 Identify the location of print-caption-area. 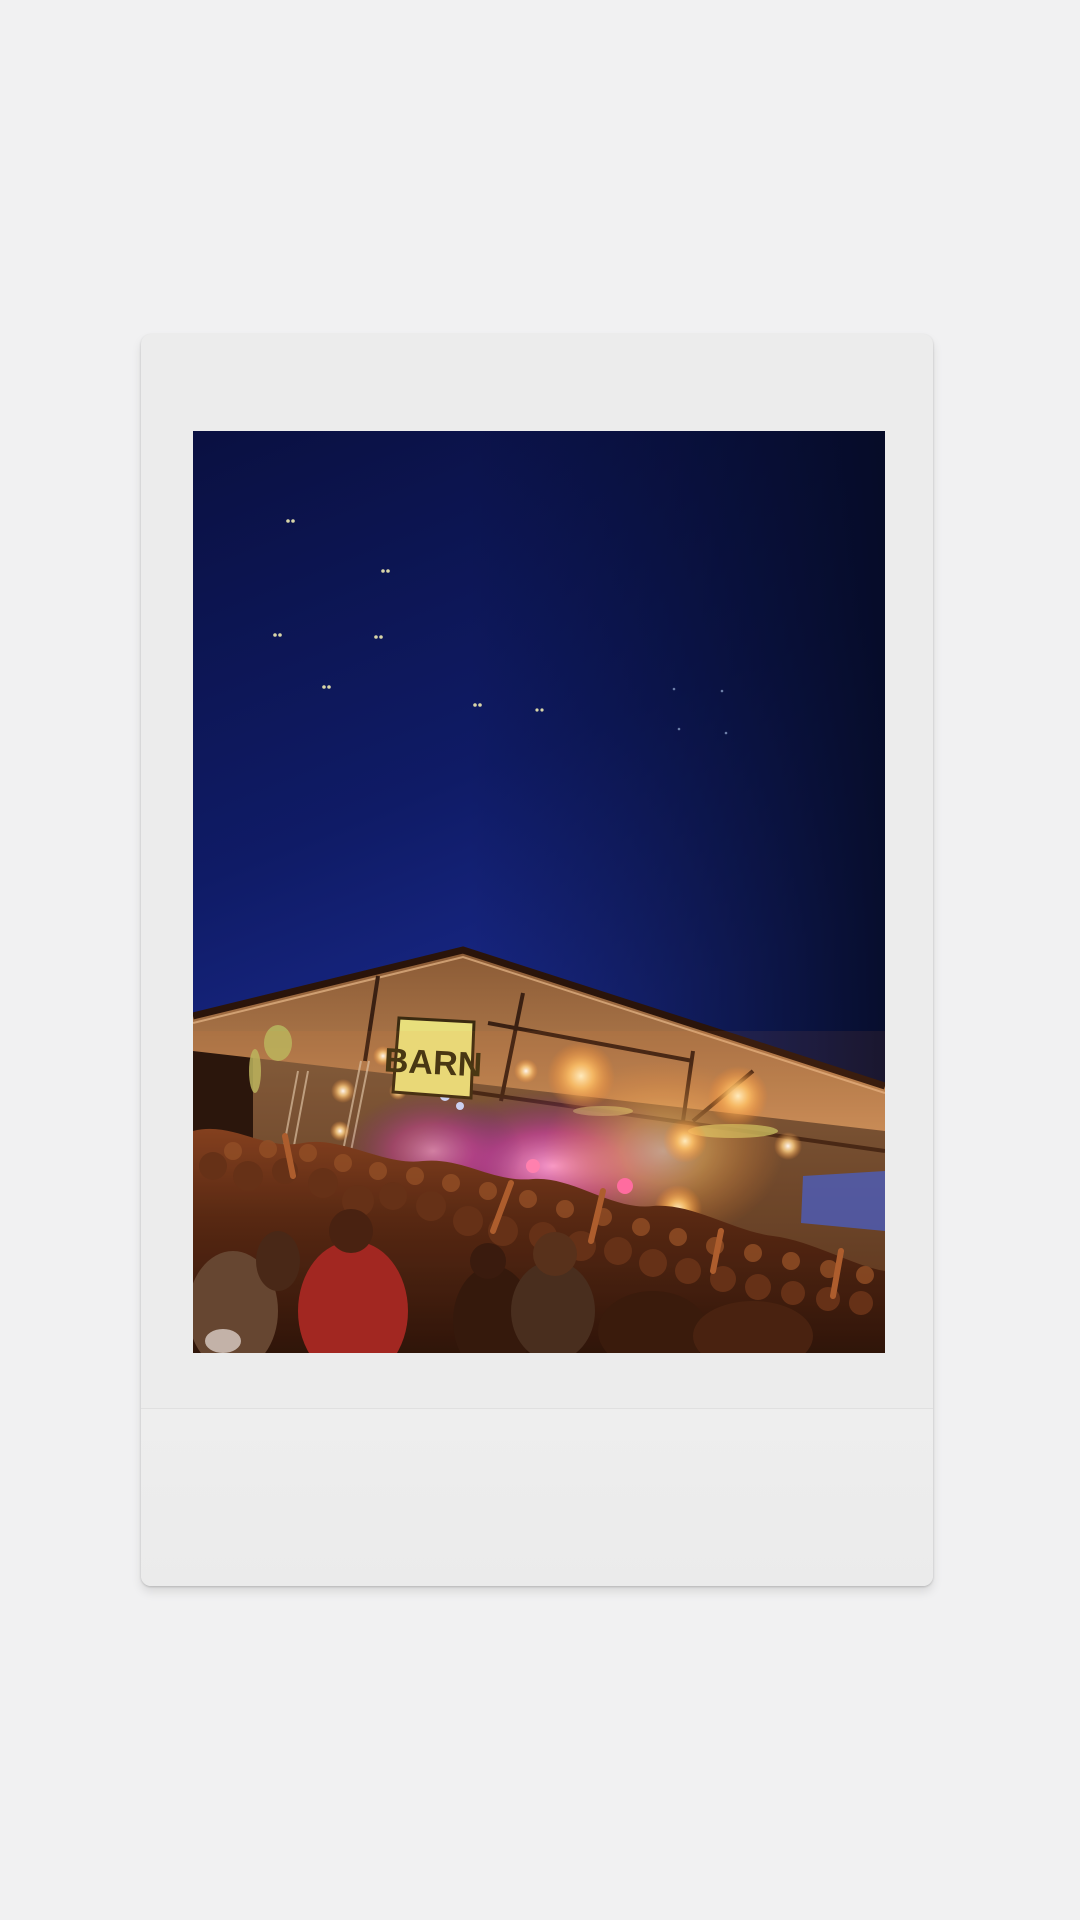
(537, 1497).